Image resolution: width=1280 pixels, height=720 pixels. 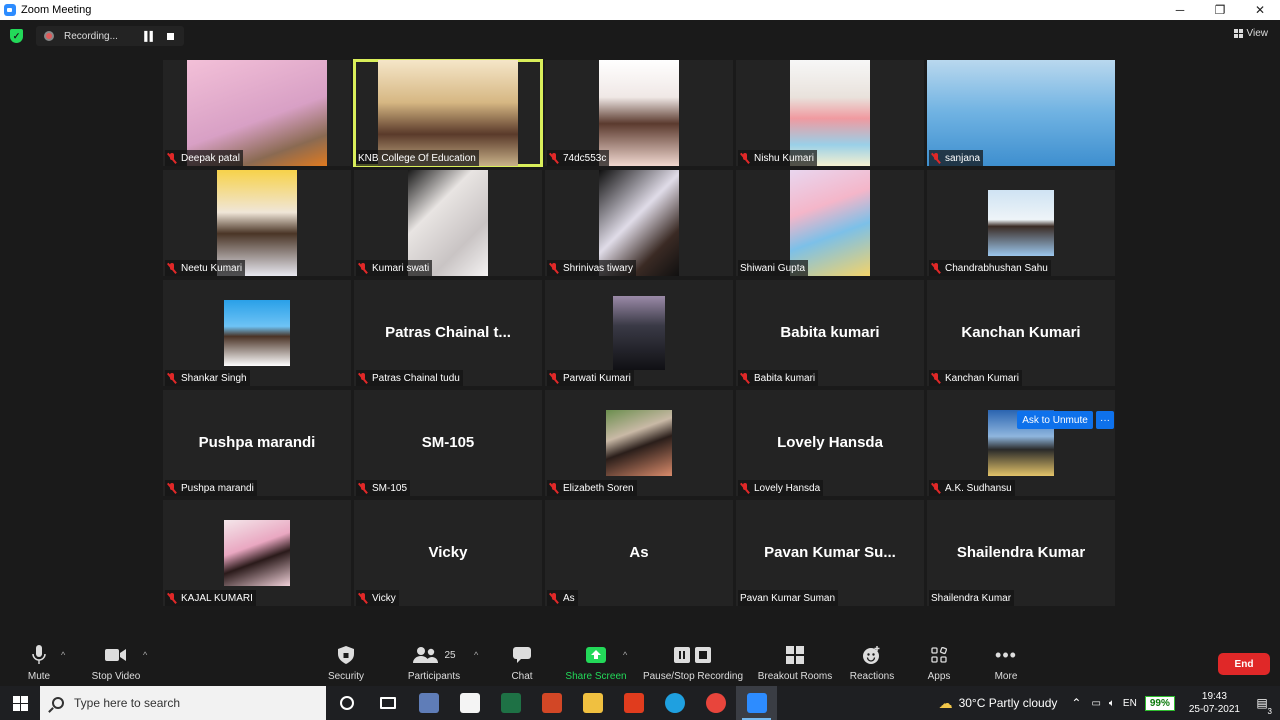 I want to click on pause-stop-recording-button: Pause/Stop Recording, so click(x=693, y=663).